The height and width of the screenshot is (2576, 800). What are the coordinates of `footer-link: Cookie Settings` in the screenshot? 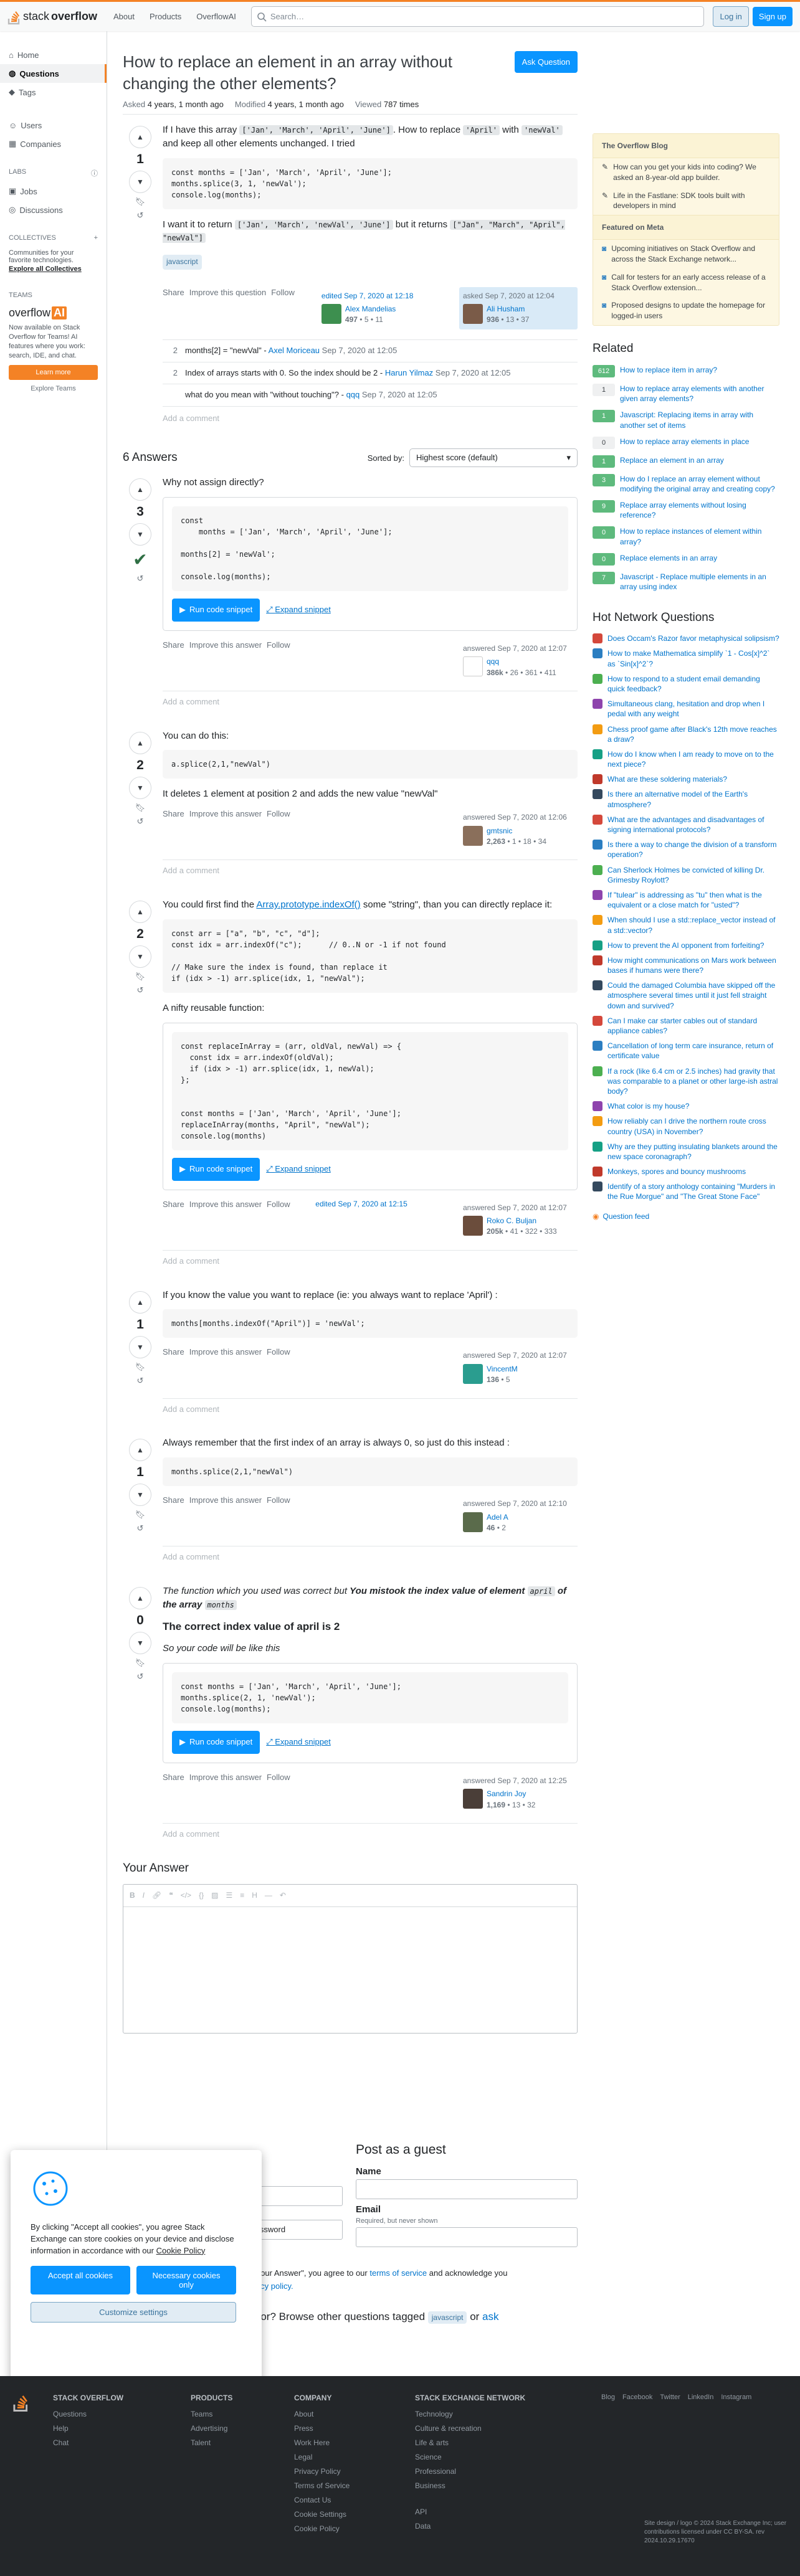 It's located at (322, 2514).